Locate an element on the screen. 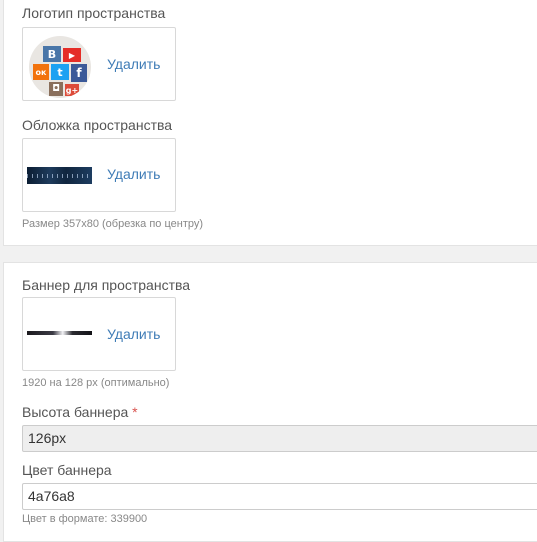 The image size is (537, 542). cover-label: Обложка пространства is located at coordinates (97, 125).